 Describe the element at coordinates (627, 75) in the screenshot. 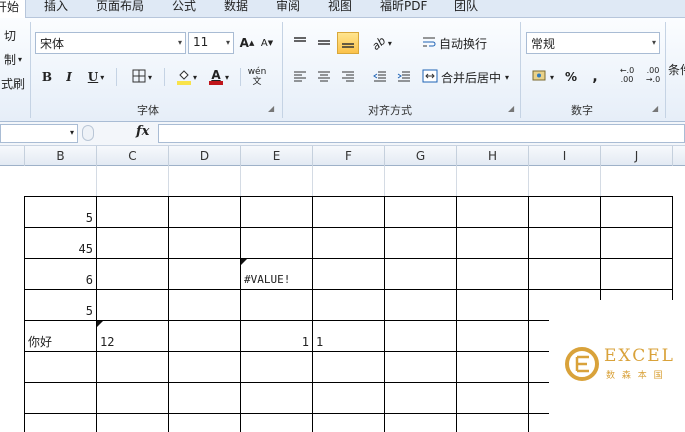

I see `increase-decimal-button: ←.0 .00` at that location.